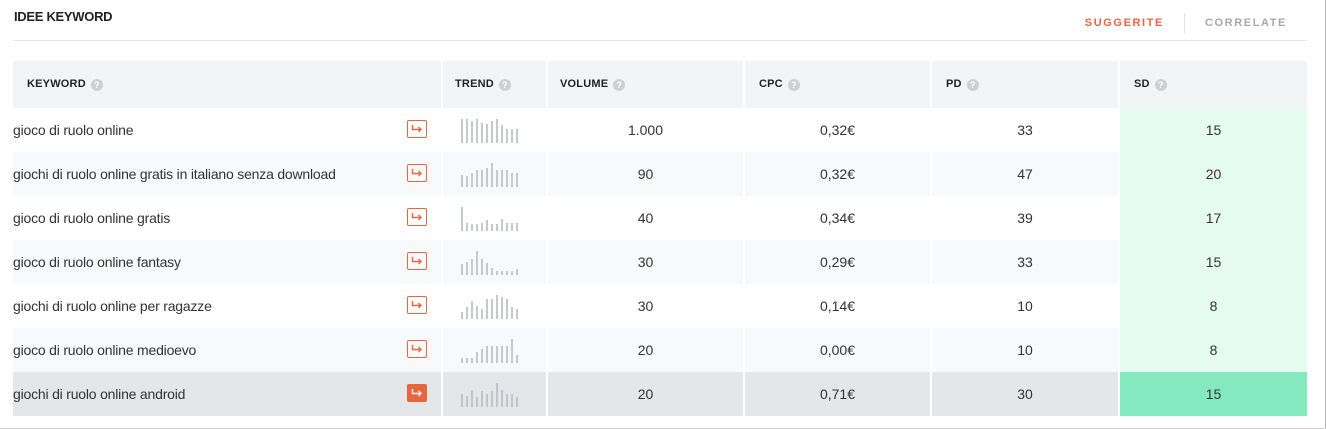 Image resolution: width=1326 pixels, height=429 pixels. What do you see at coordinates (660, 262) in the screenshot?
I see `table-row: gioco di ruolo online fantasy 30 0,29€ 33 15` at bounding box center [660, 262].